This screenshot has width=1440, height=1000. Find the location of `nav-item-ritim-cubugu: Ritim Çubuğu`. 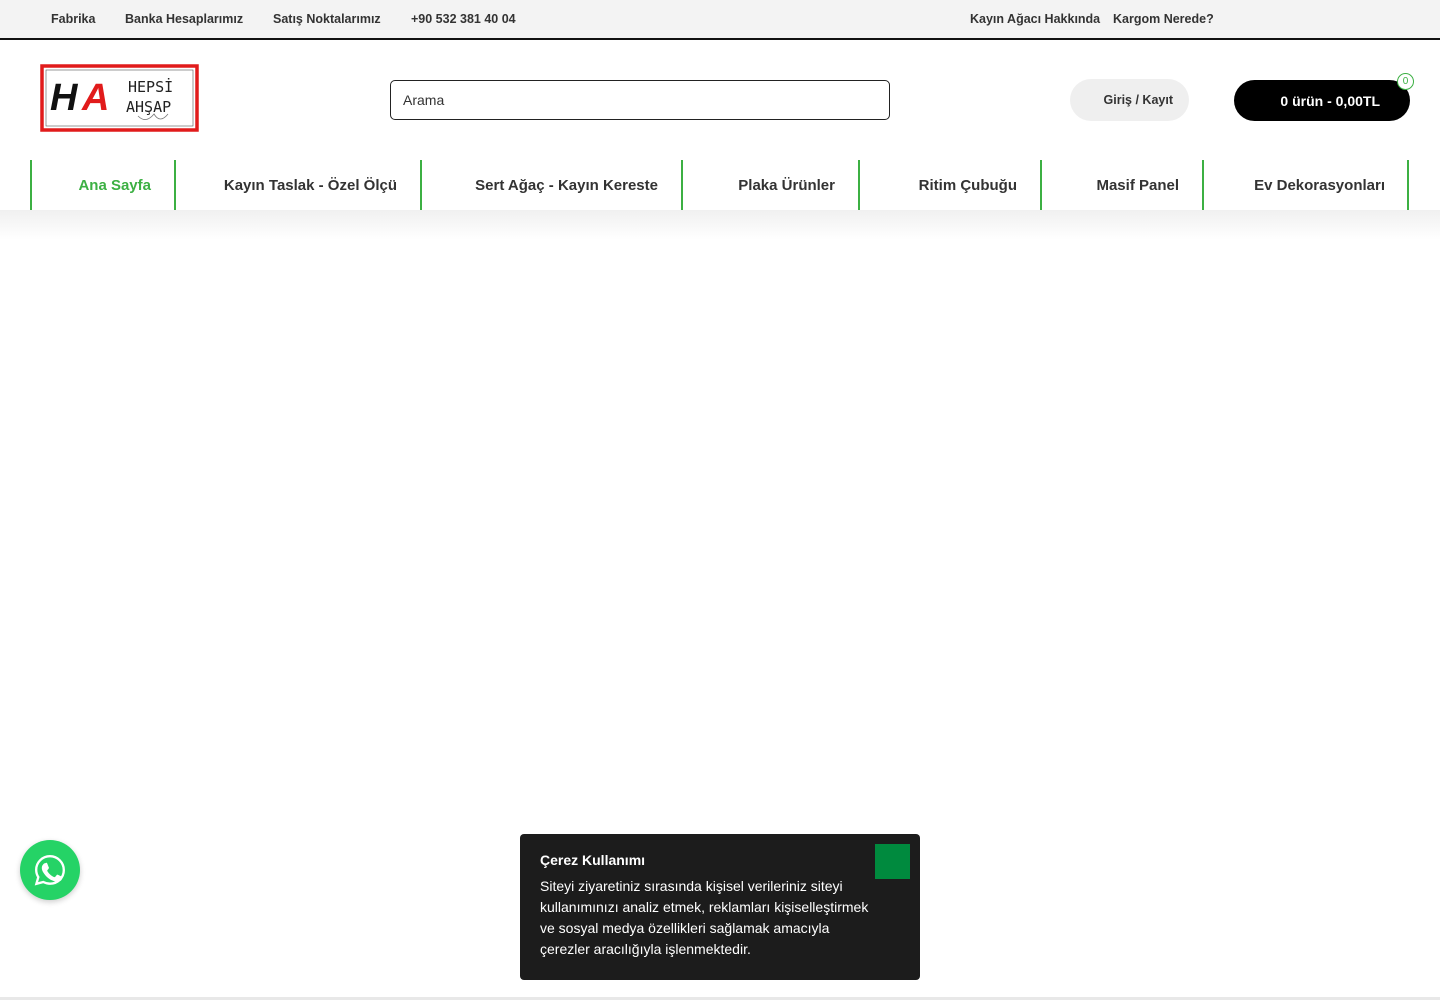

nav-item-ritim-cubugu: Ritim Çubuğu is located at coordinates (949, 185).